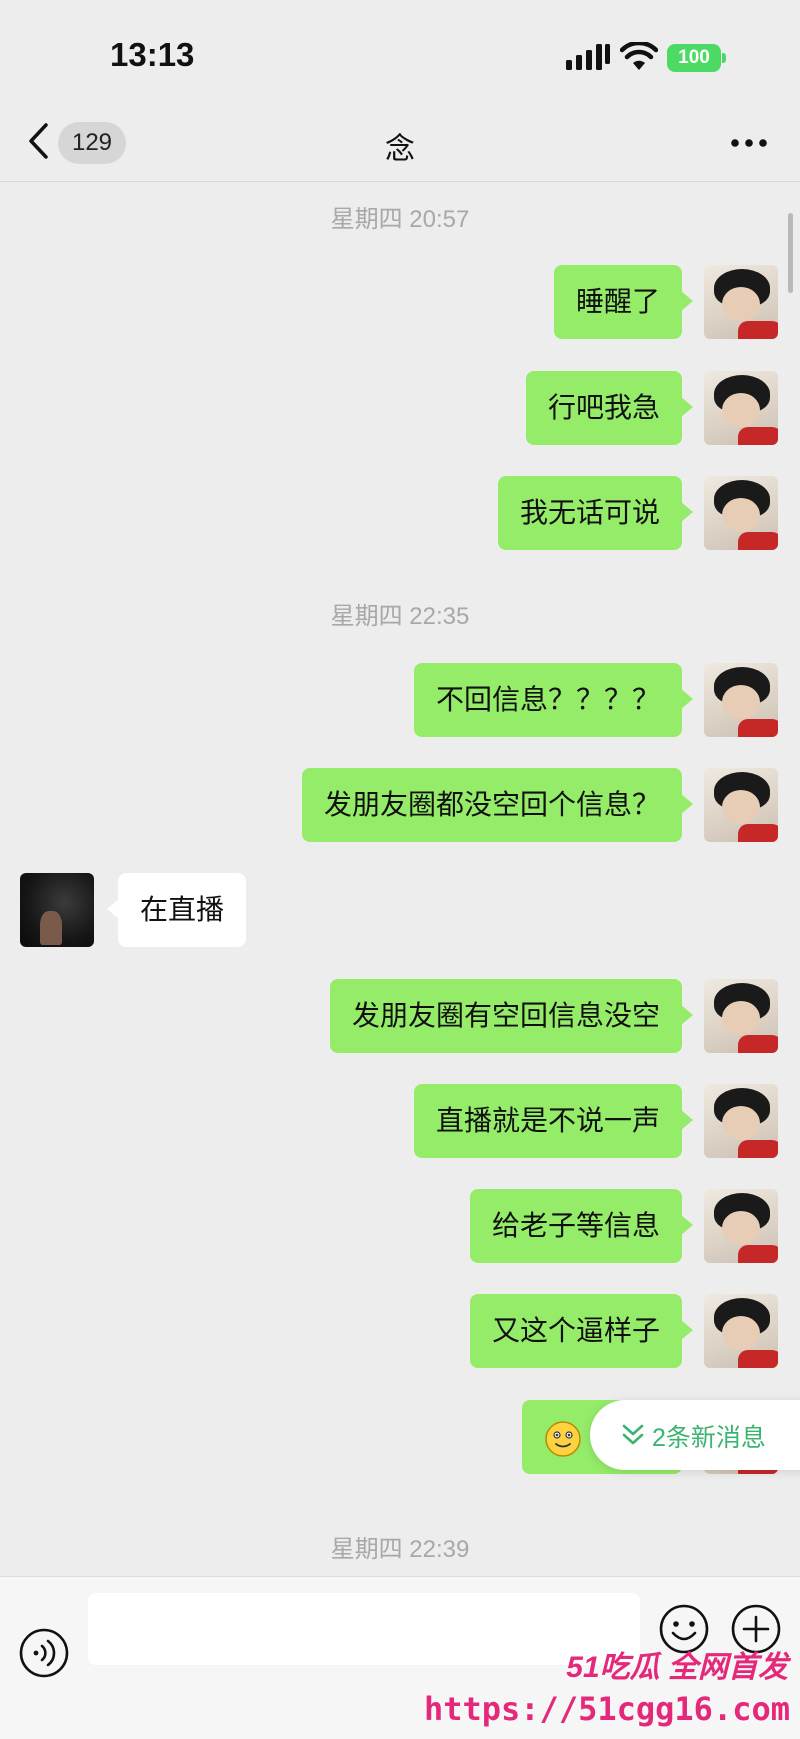  What do you see at coordinates (553, 1121) in the screenshot?
I see `my-message-bubble: 直播就是不说一声` at bounding box center [553, 1121].